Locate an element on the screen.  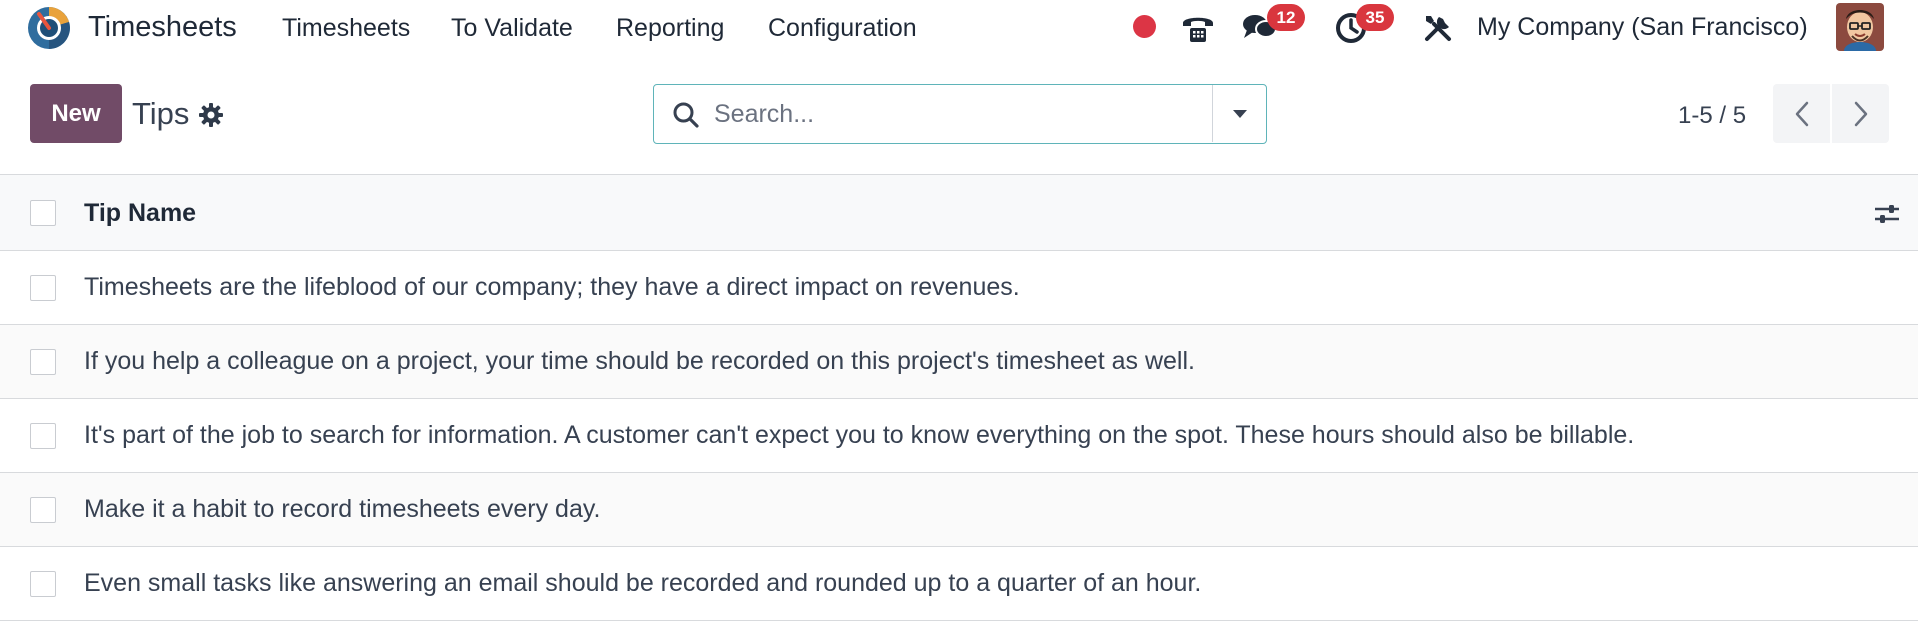
search-input is located at coordinates (954, 114).